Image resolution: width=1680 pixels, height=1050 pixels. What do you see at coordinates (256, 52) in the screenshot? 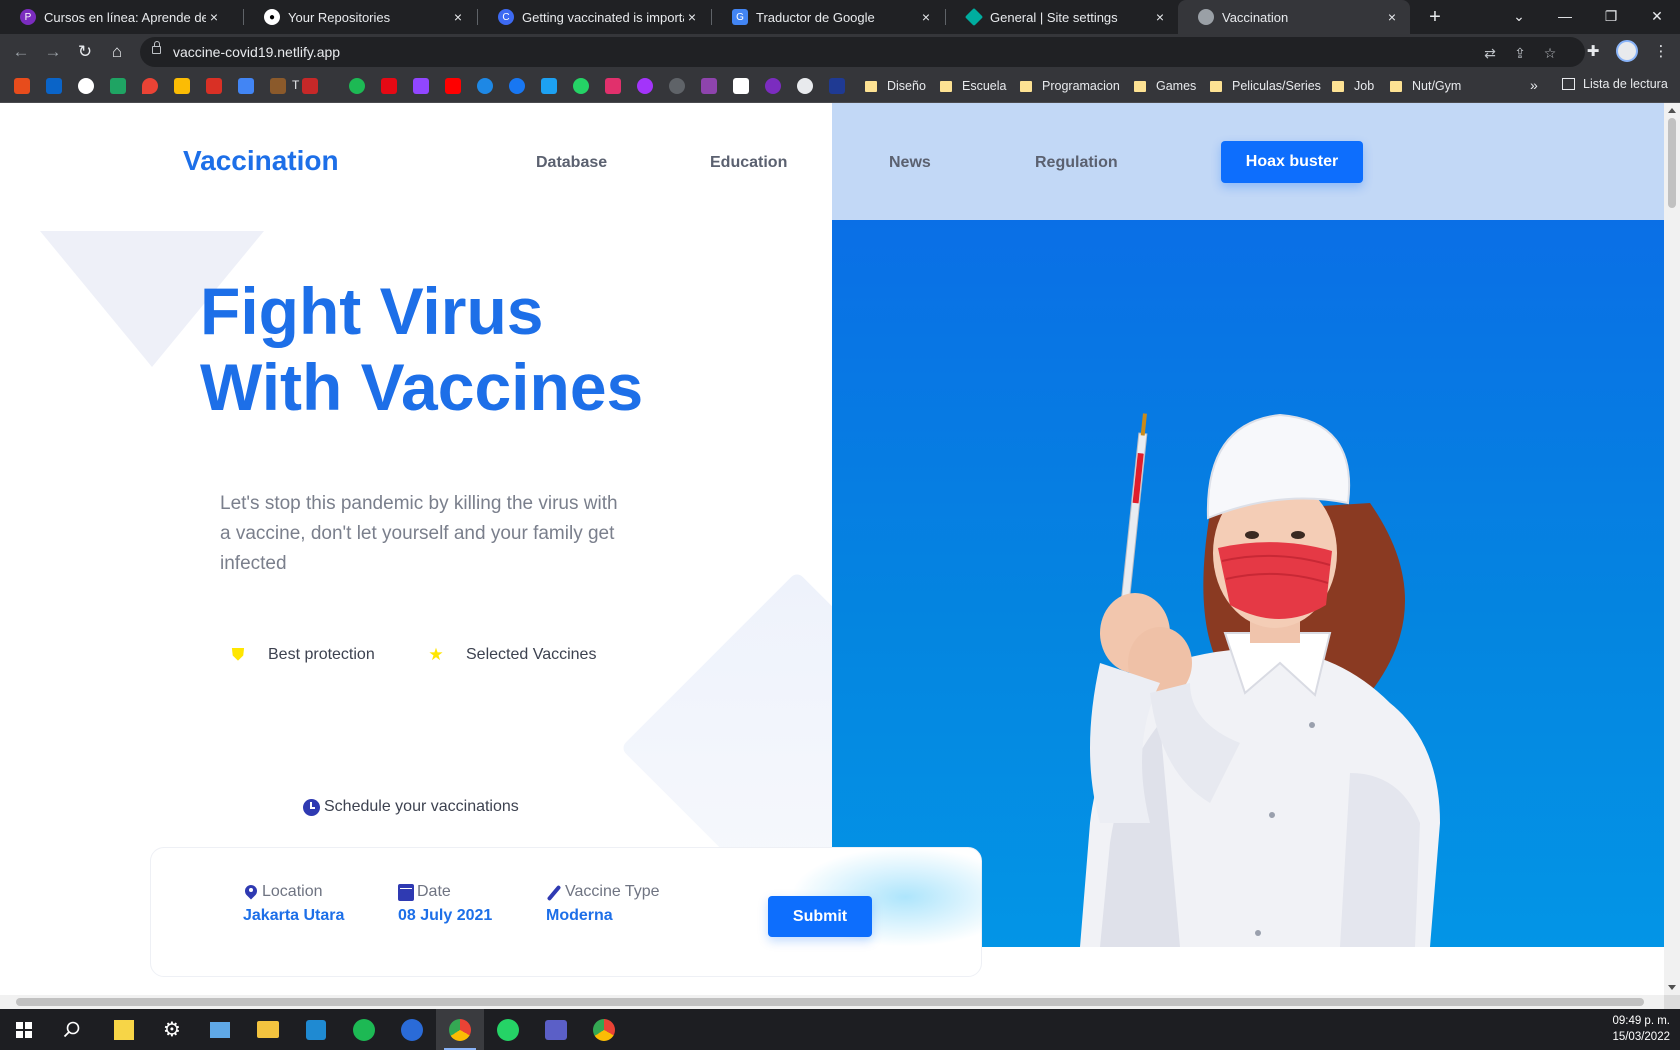
I see `url-text: vaccine-covid19.netlify.app` at bounding box center [256, 52].